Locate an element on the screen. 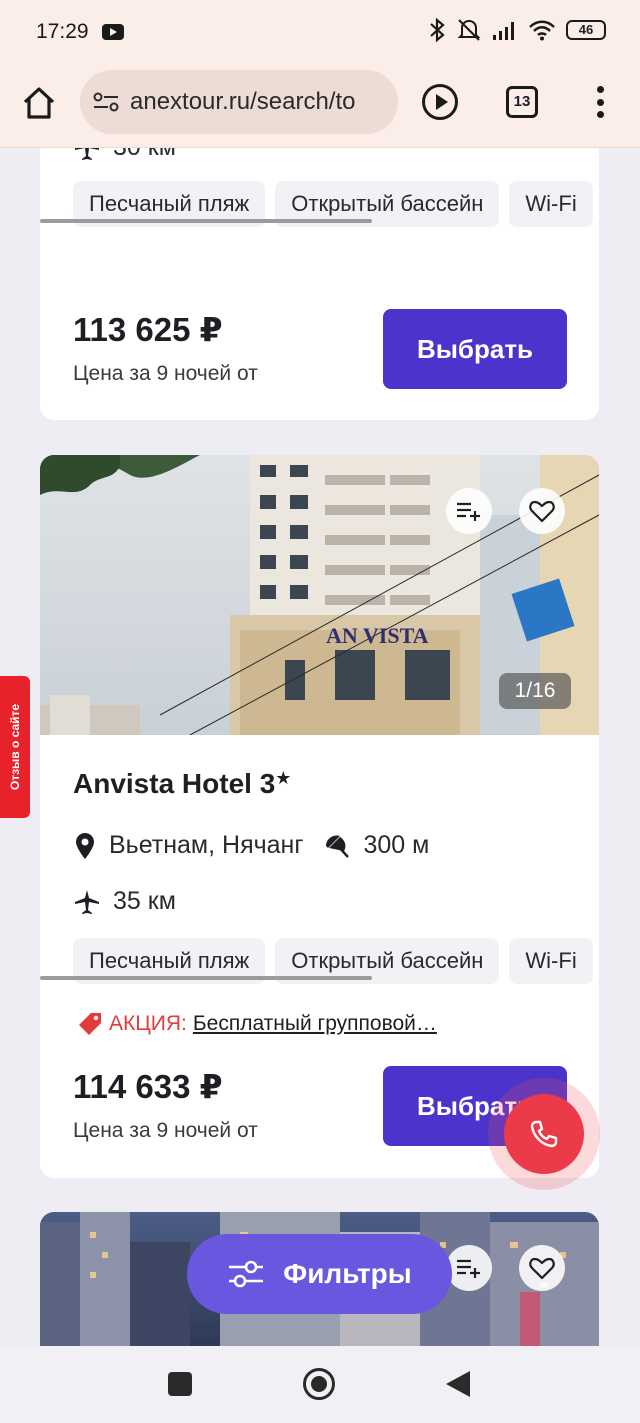  play-icon is located at coordinates (440, 102).